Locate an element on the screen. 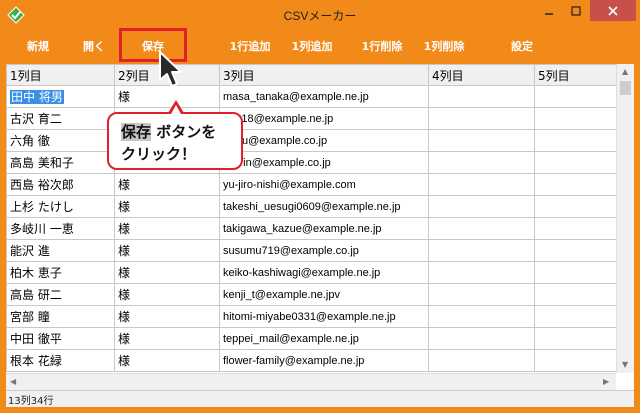  table-cell: 能沢 進 is located at coordinates (60, 250).